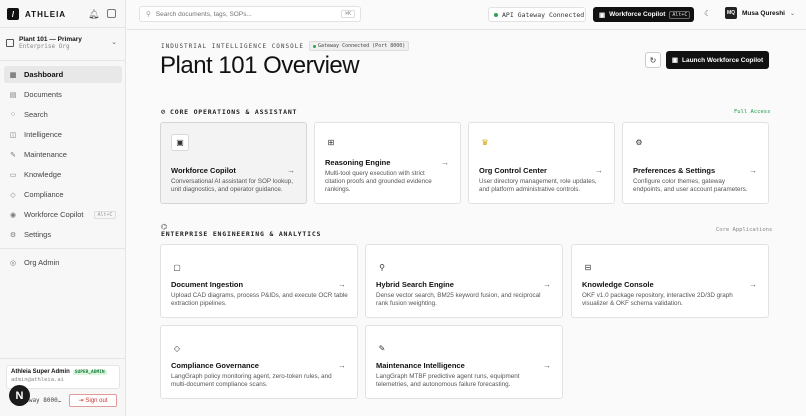 This screenshot has height=416, width=806. I want to click on gear-icon: ⚙, so click(639, 142).